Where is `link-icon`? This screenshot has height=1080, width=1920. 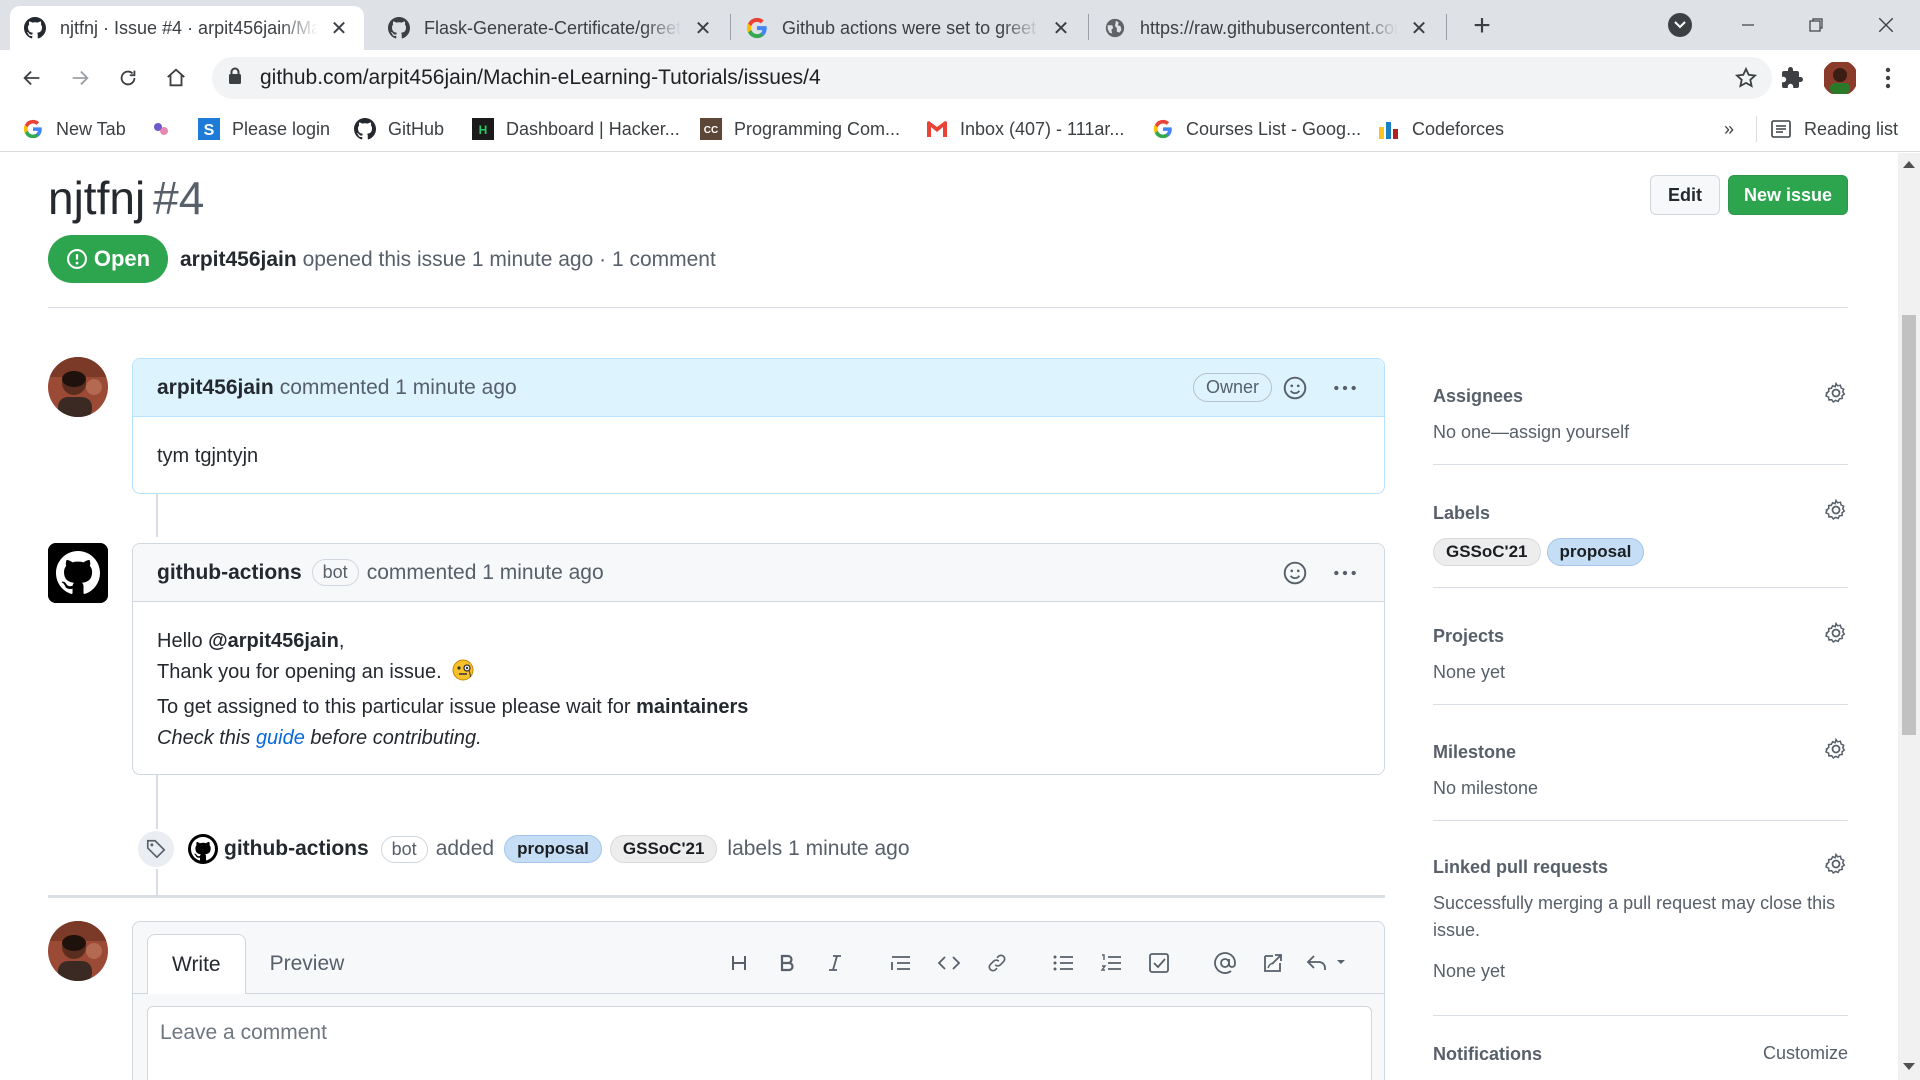
link-icon is located at coordinates (997, 963).